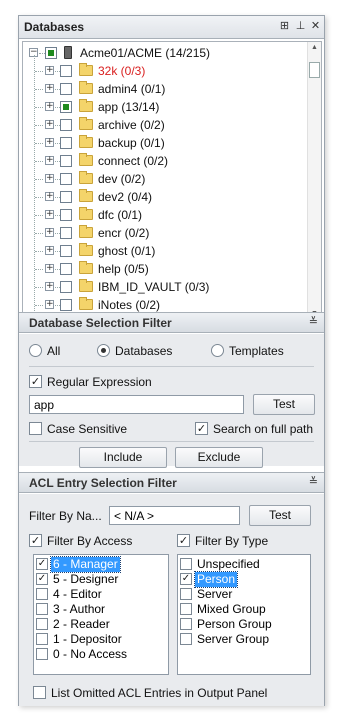 This screenshot has width=340, height=716. What do you see at coordinates (168, 251) in the screenshot?
I see `tree-item: + ghost (0/1)` at bounding box center [168, 251].